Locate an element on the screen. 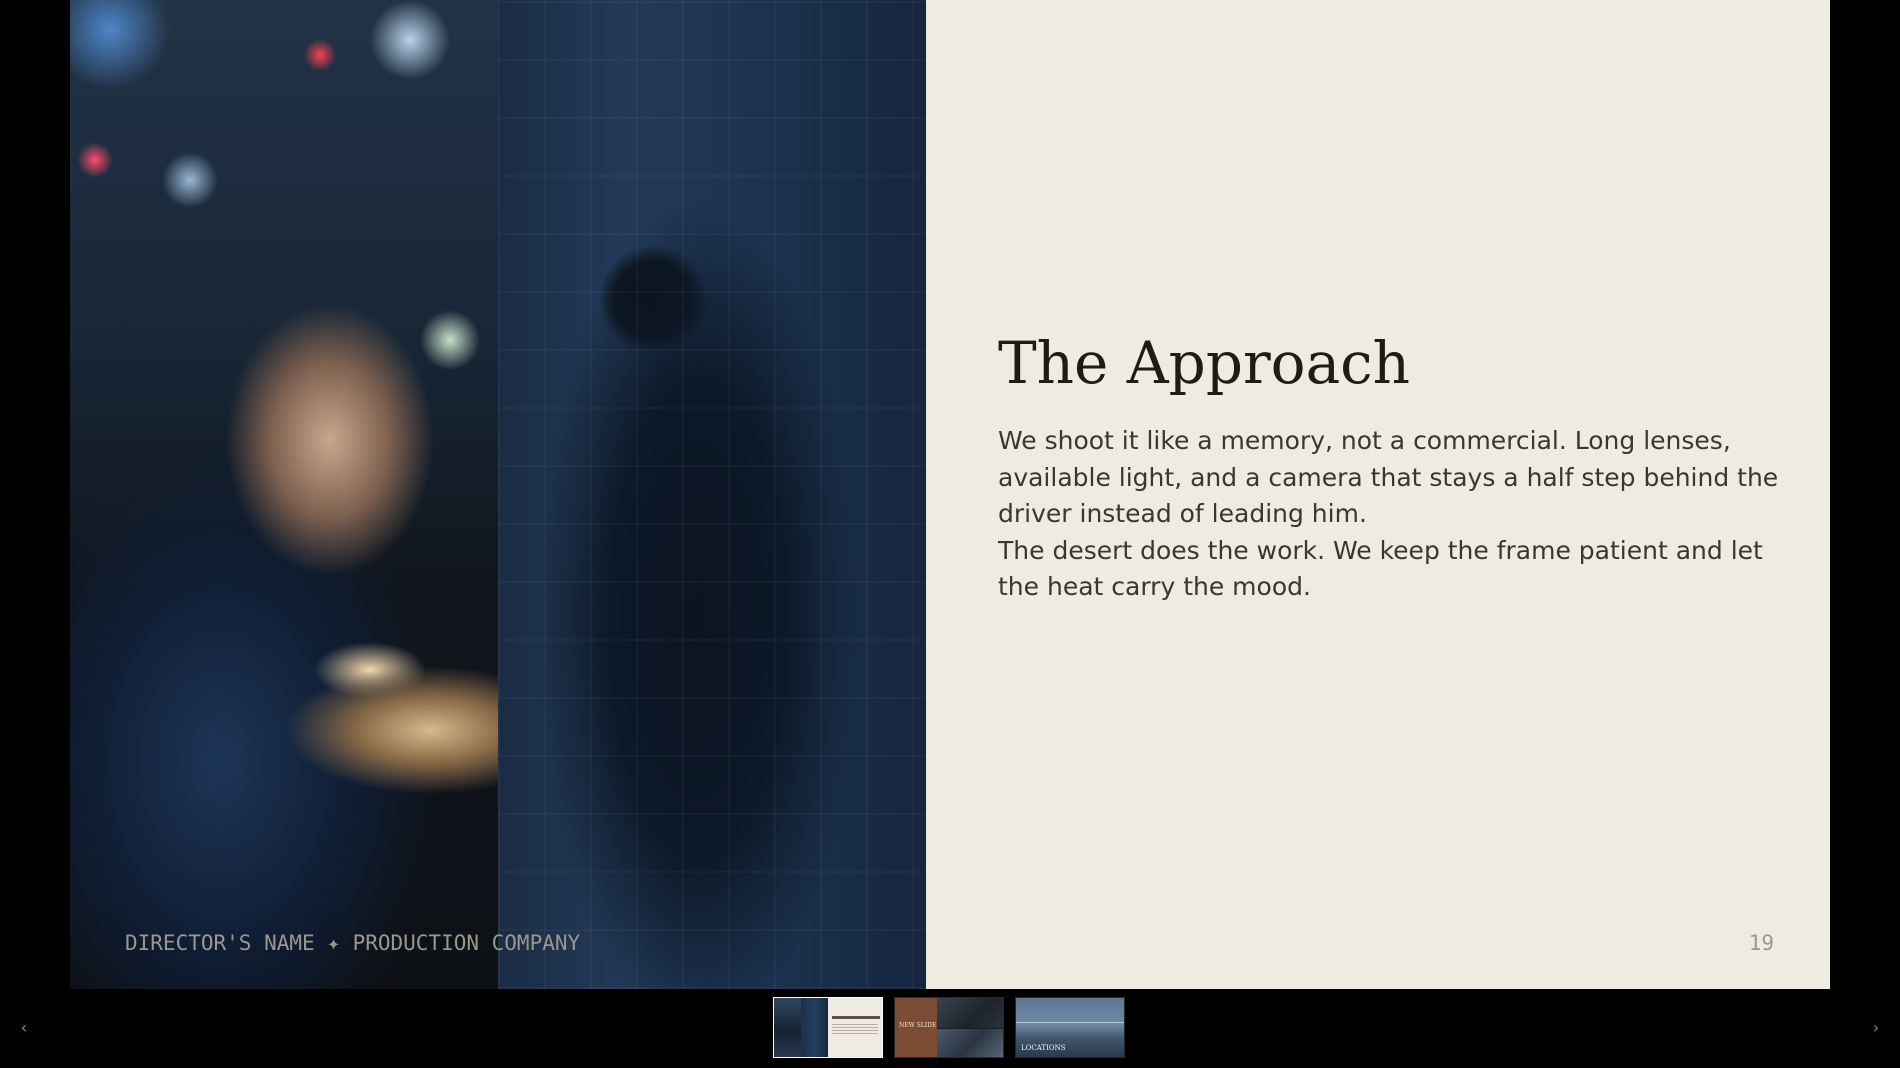 Image resolution: width=1900 pixels, height=1068 pixels. thumbnail-label: NEW SLIDE is located at coordinates (918, 1025).